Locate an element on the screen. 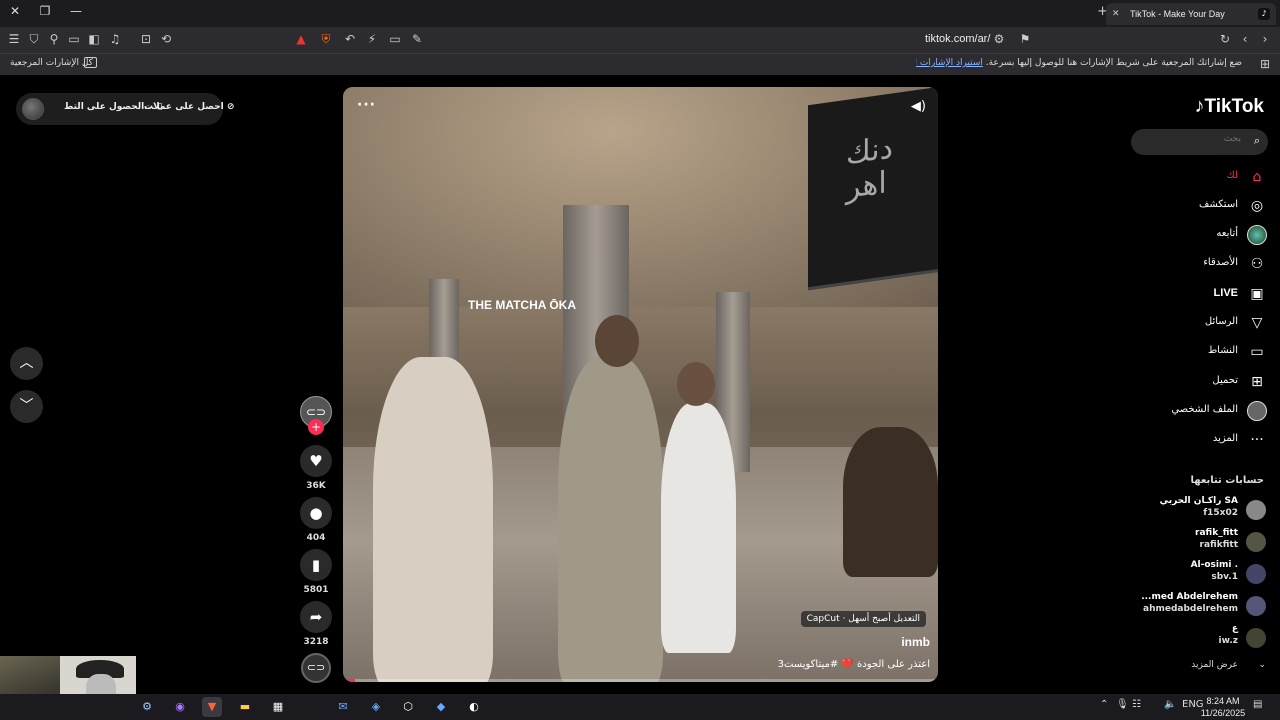 The height and width of the screenshot is (720, 1280). sidebar-item-profile: الملف الشخصي is located at coordinates (1208, 411).